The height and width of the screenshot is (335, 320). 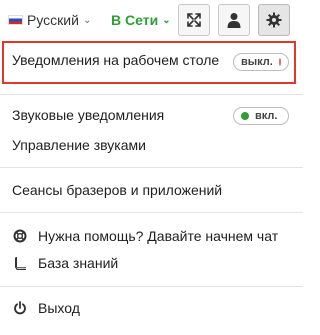 I want to click on toggle-off-dot, so click(x=279, y=62).